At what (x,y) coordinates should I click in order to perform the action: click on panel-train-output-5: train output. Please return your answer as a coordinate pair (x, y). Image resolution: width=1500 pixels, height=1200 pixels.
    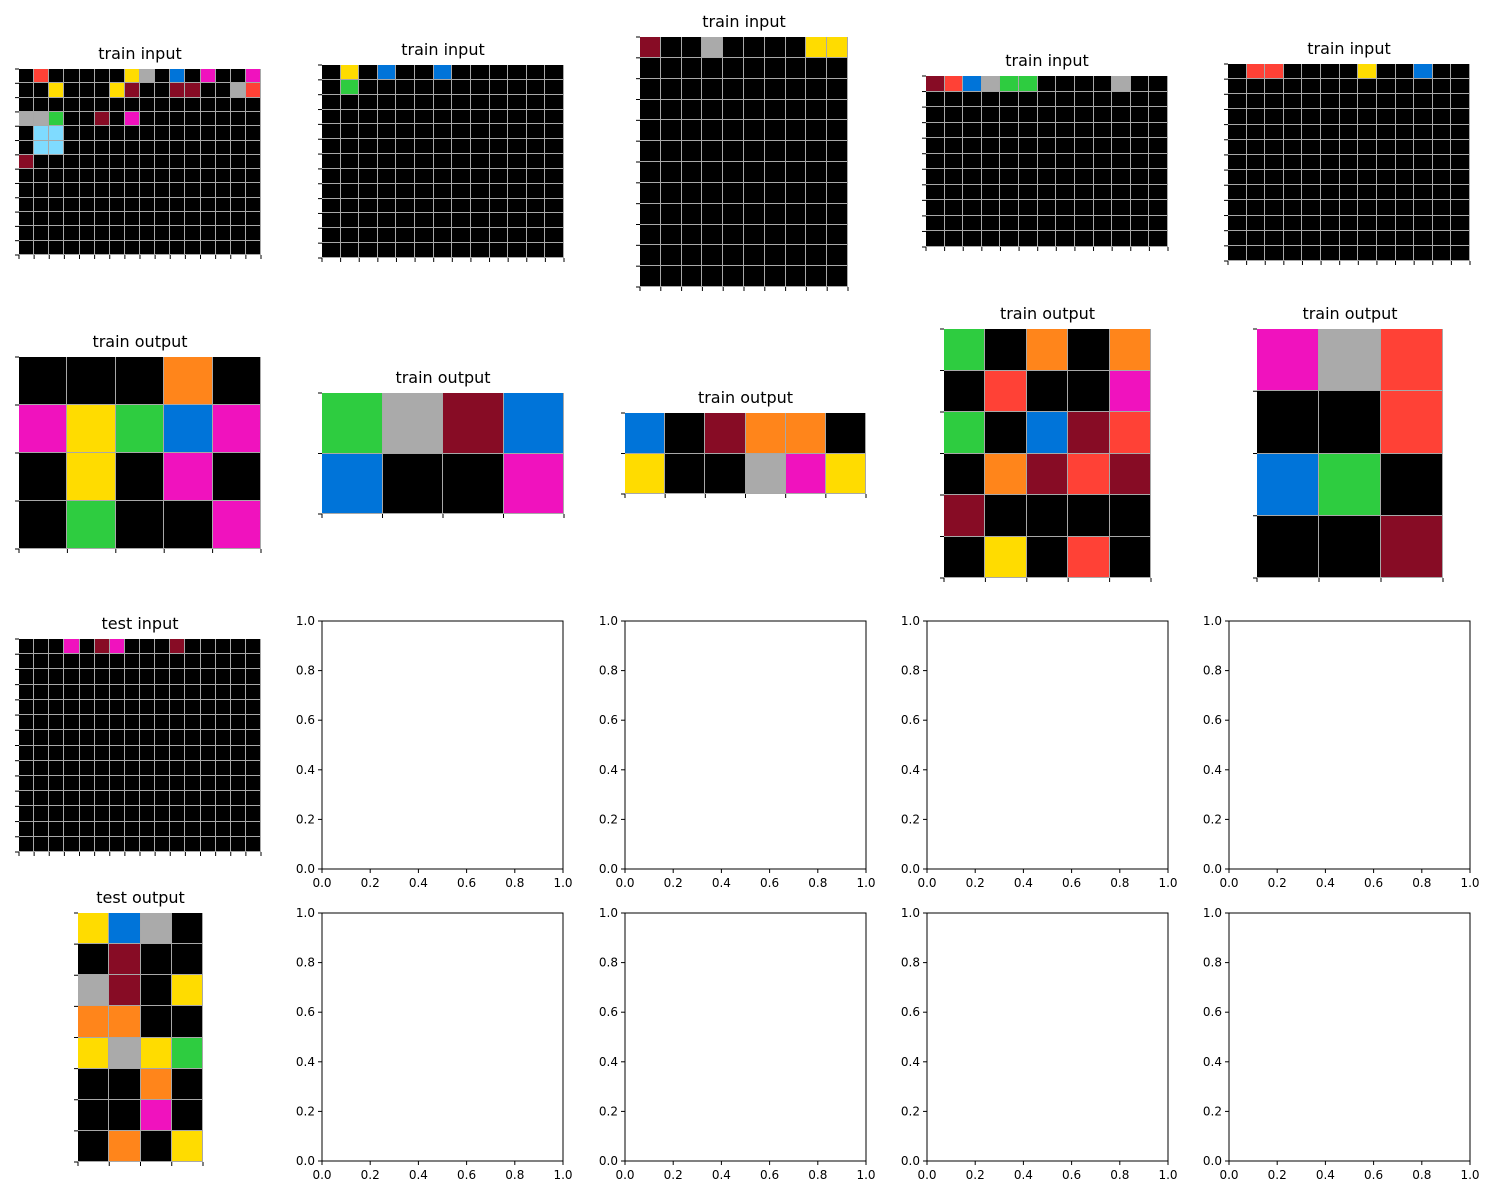
    Looking at the image, I should click on (1348, 443).